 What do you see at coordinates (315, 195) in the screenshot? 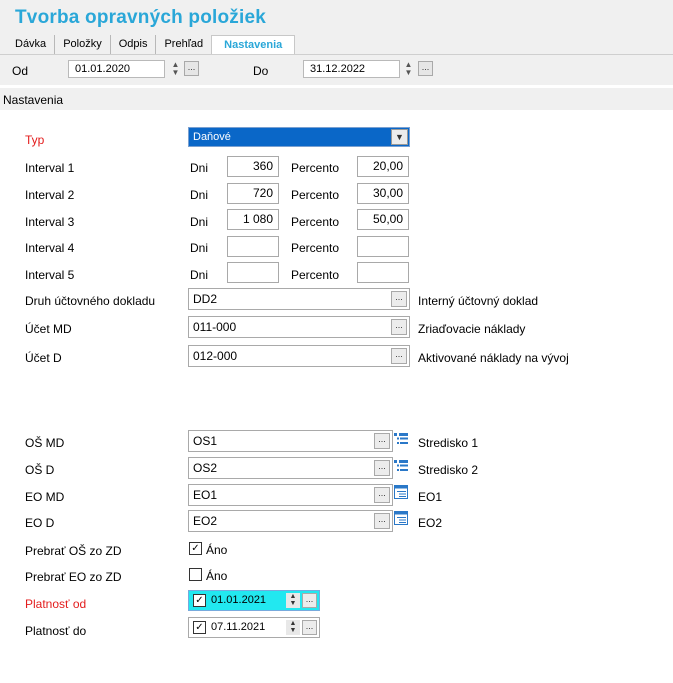
I see `interval-2-percent-label: Percento` at bounding box center [315, 195].